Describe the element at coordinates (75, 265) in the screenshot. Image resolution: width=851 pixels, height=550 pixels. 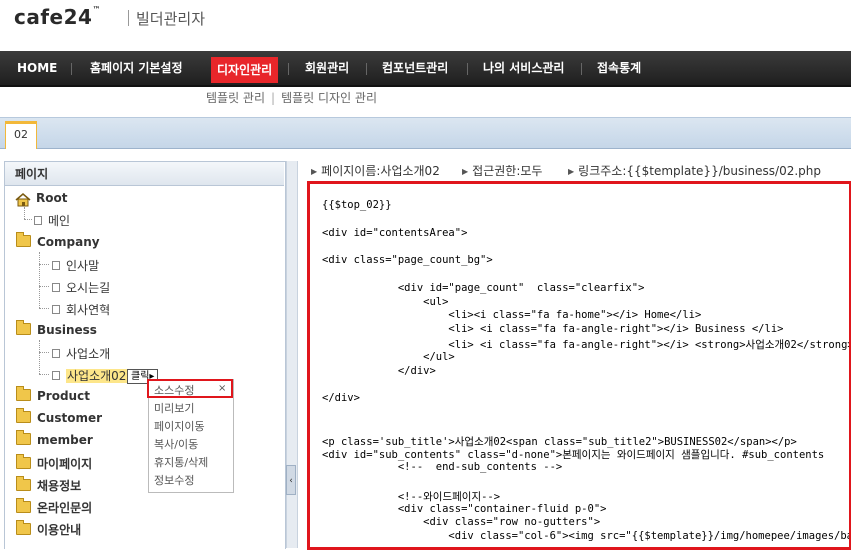
I see `tree-node-greeting: 인사말` at that location.